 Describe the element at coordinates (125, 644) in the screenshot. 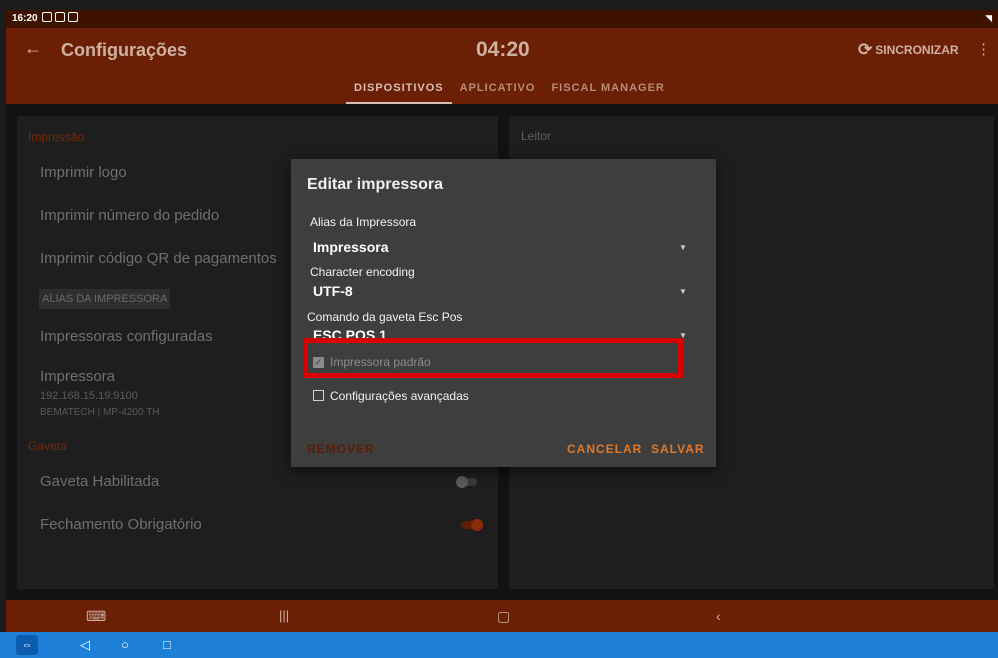

I see `circle-home-icon: ○` at that location.